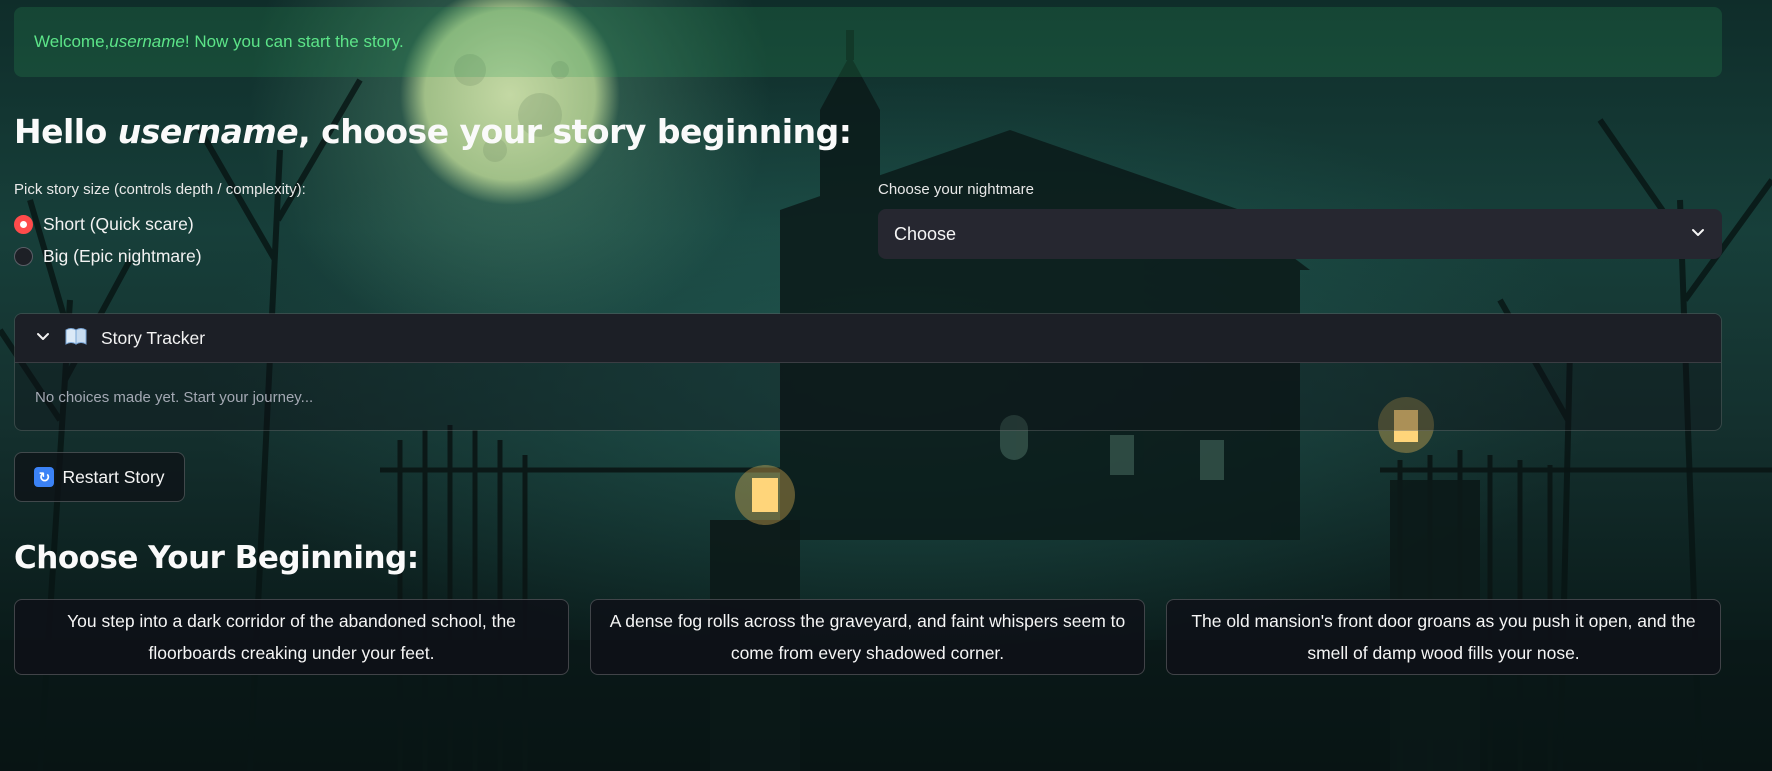  What do you see at coordinates (23, 224) in the screenshot?
I see `radio-checked-icon` at bounding box center [23, 224].